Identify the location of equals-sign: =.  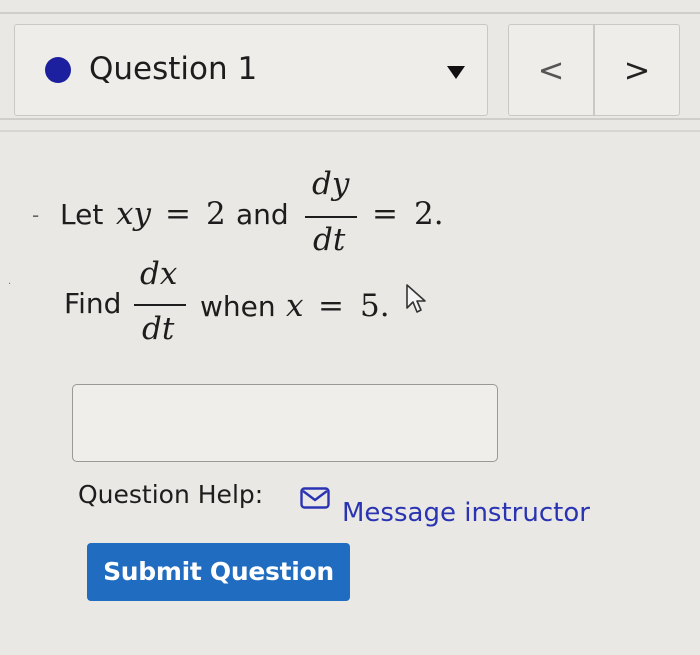
(178, 214).